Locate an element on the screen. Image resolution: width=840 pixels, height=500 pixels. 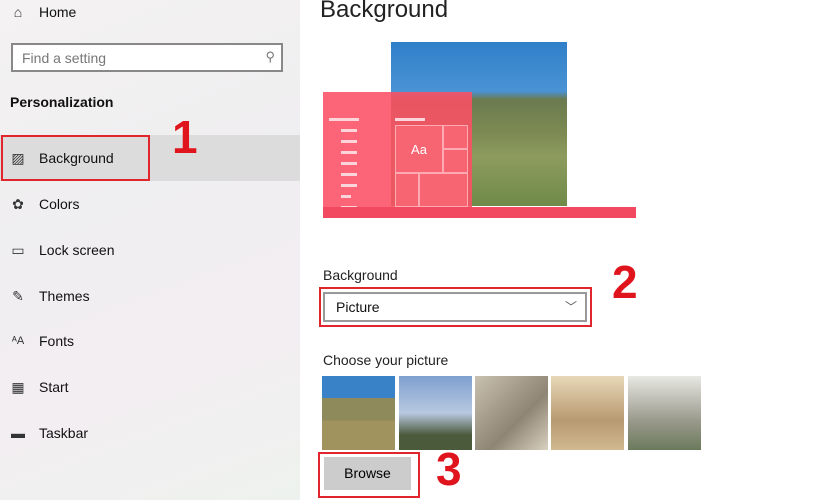
sidebar-item-start: ▦ Start is located at coordinates (150, 387).